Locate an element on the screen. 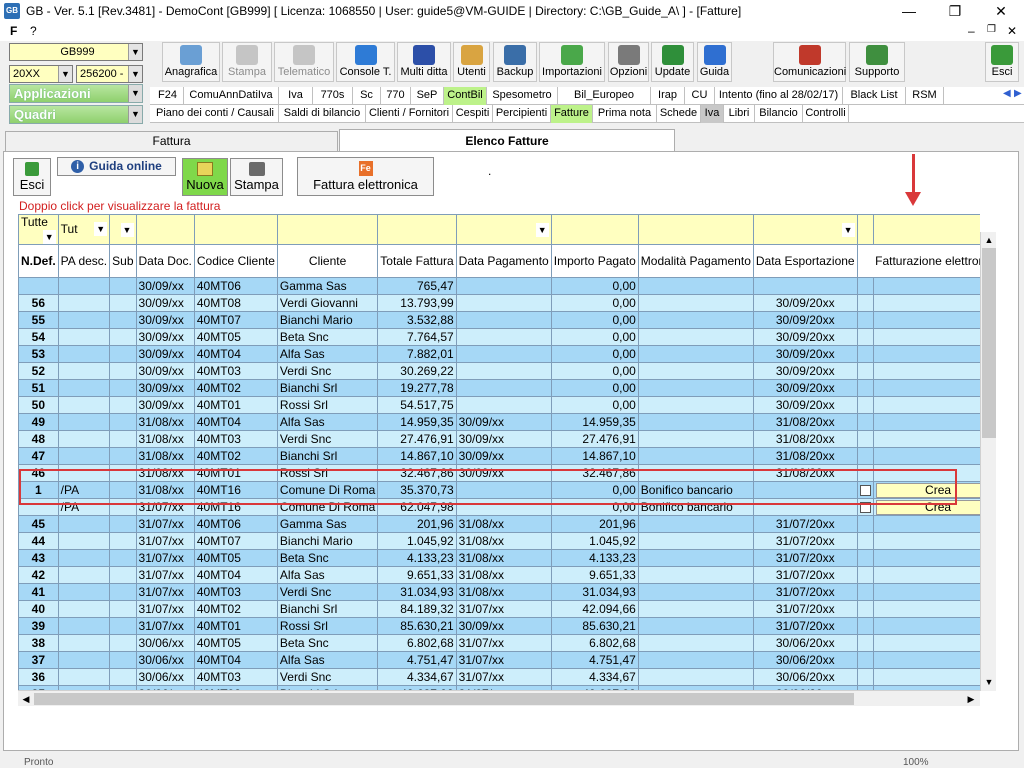  tab-intento-fino-al-28-02-17: Intento (fino al 28/02/17) is located at coordinates (779, 96).